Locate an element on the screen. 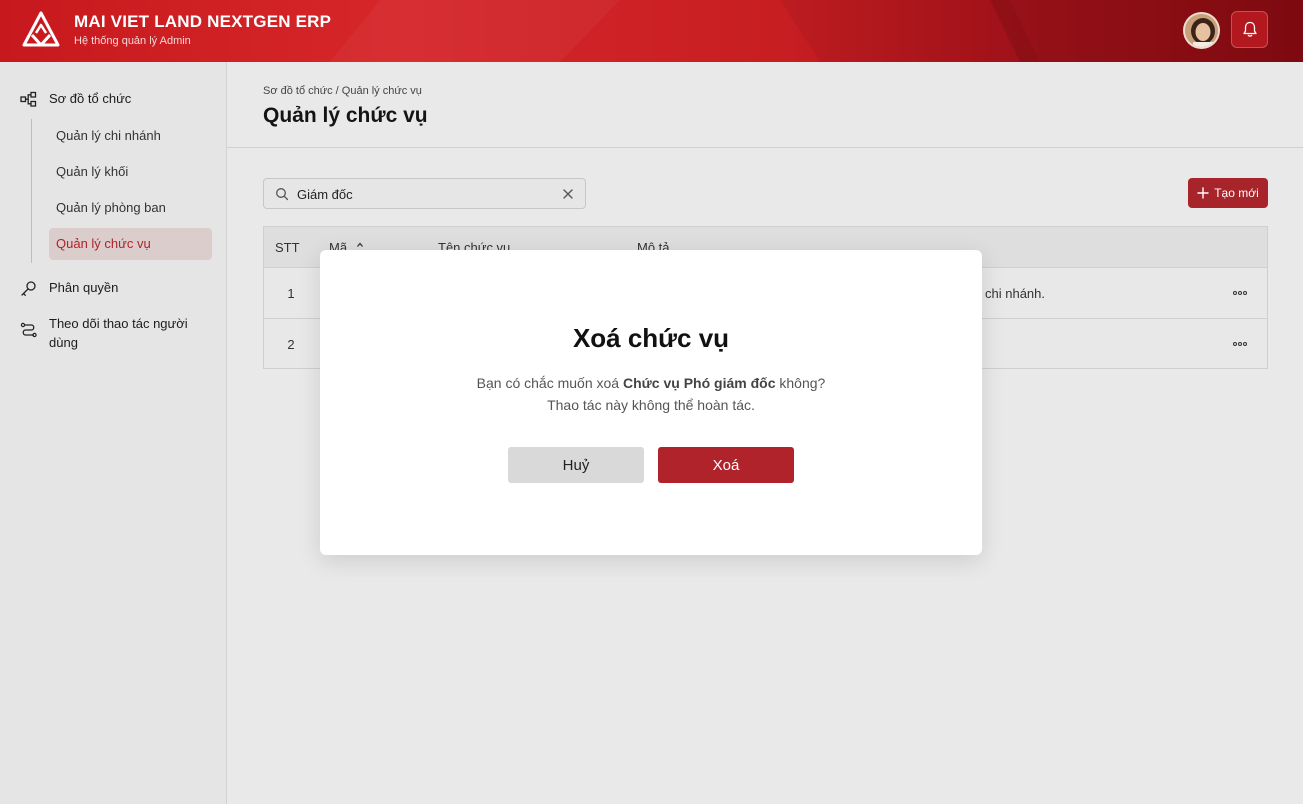  dialog-message-warning: Thao tác này không thể hoàn tác. is located at coordinates (651, 405).